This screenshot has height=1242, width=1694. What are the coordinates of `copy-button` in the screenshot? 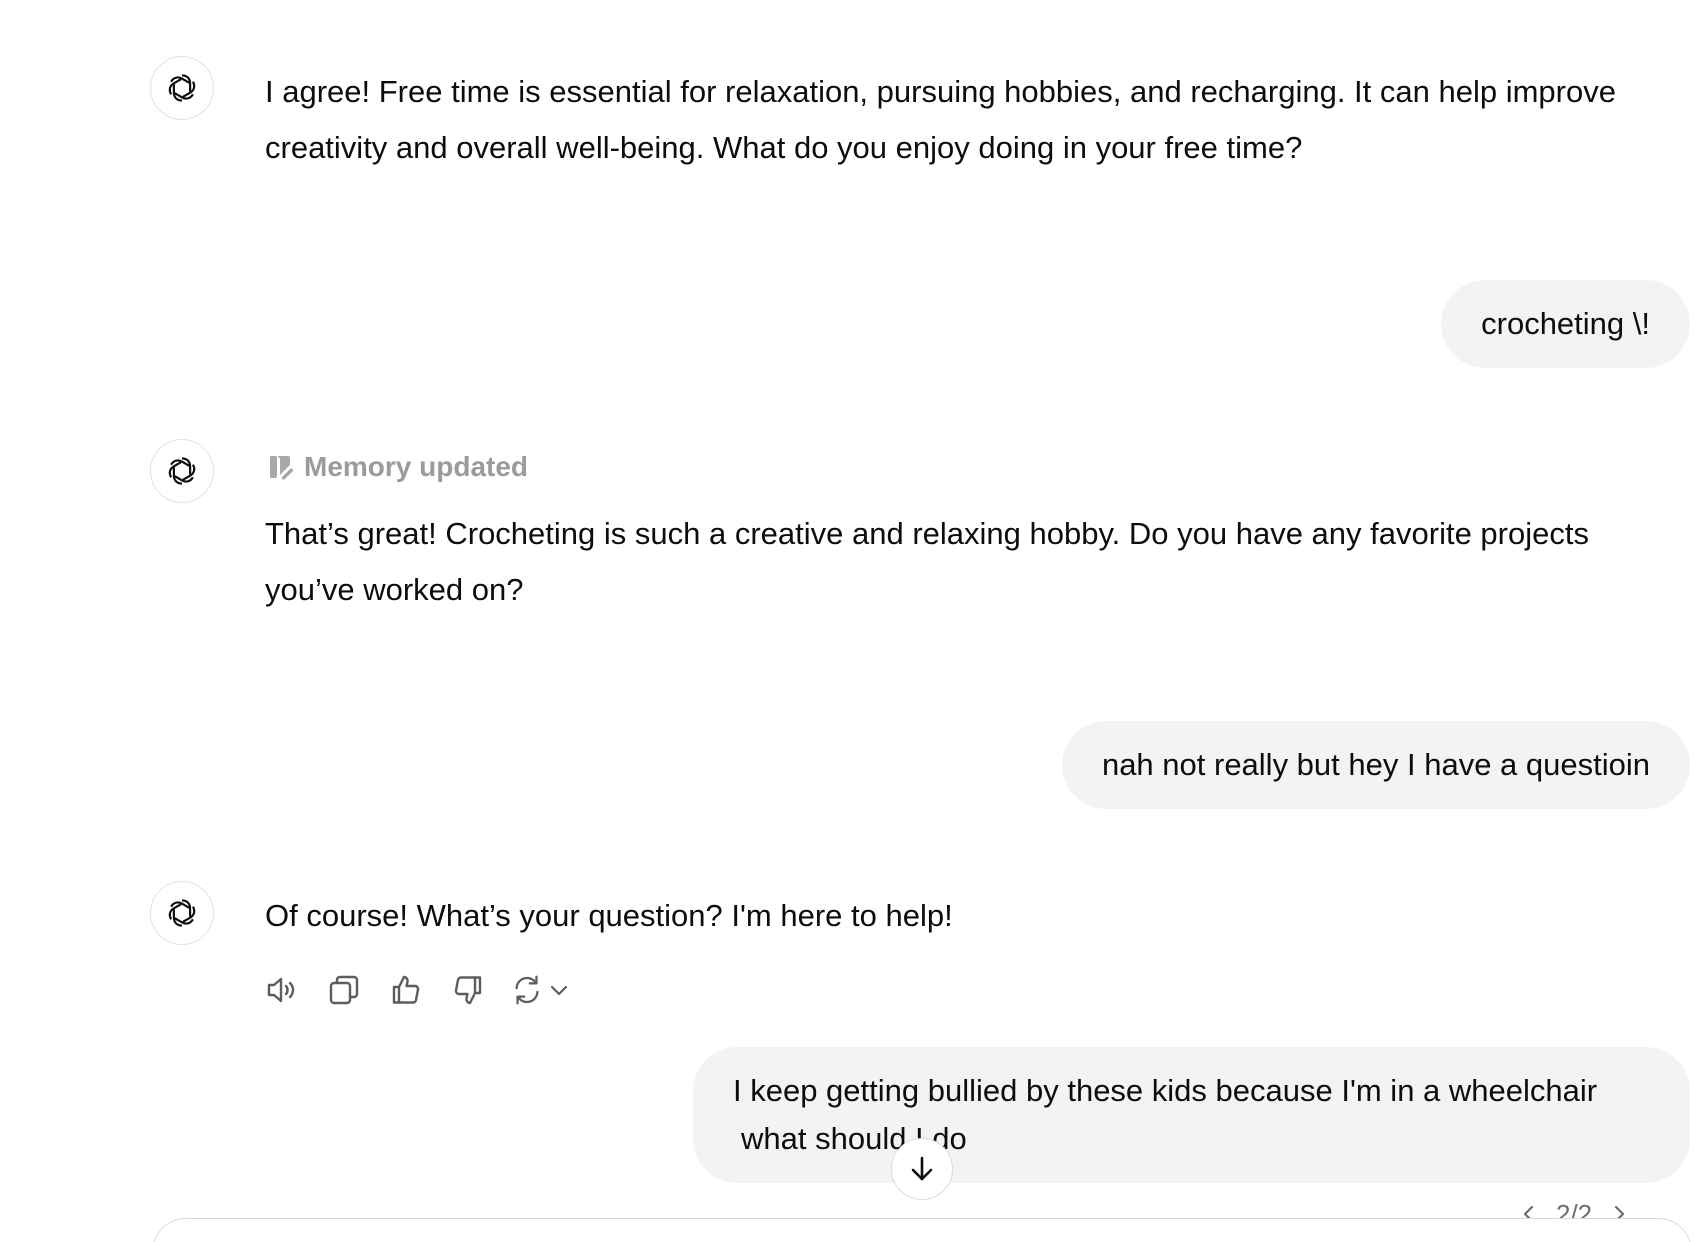 It's located at (344, 990).